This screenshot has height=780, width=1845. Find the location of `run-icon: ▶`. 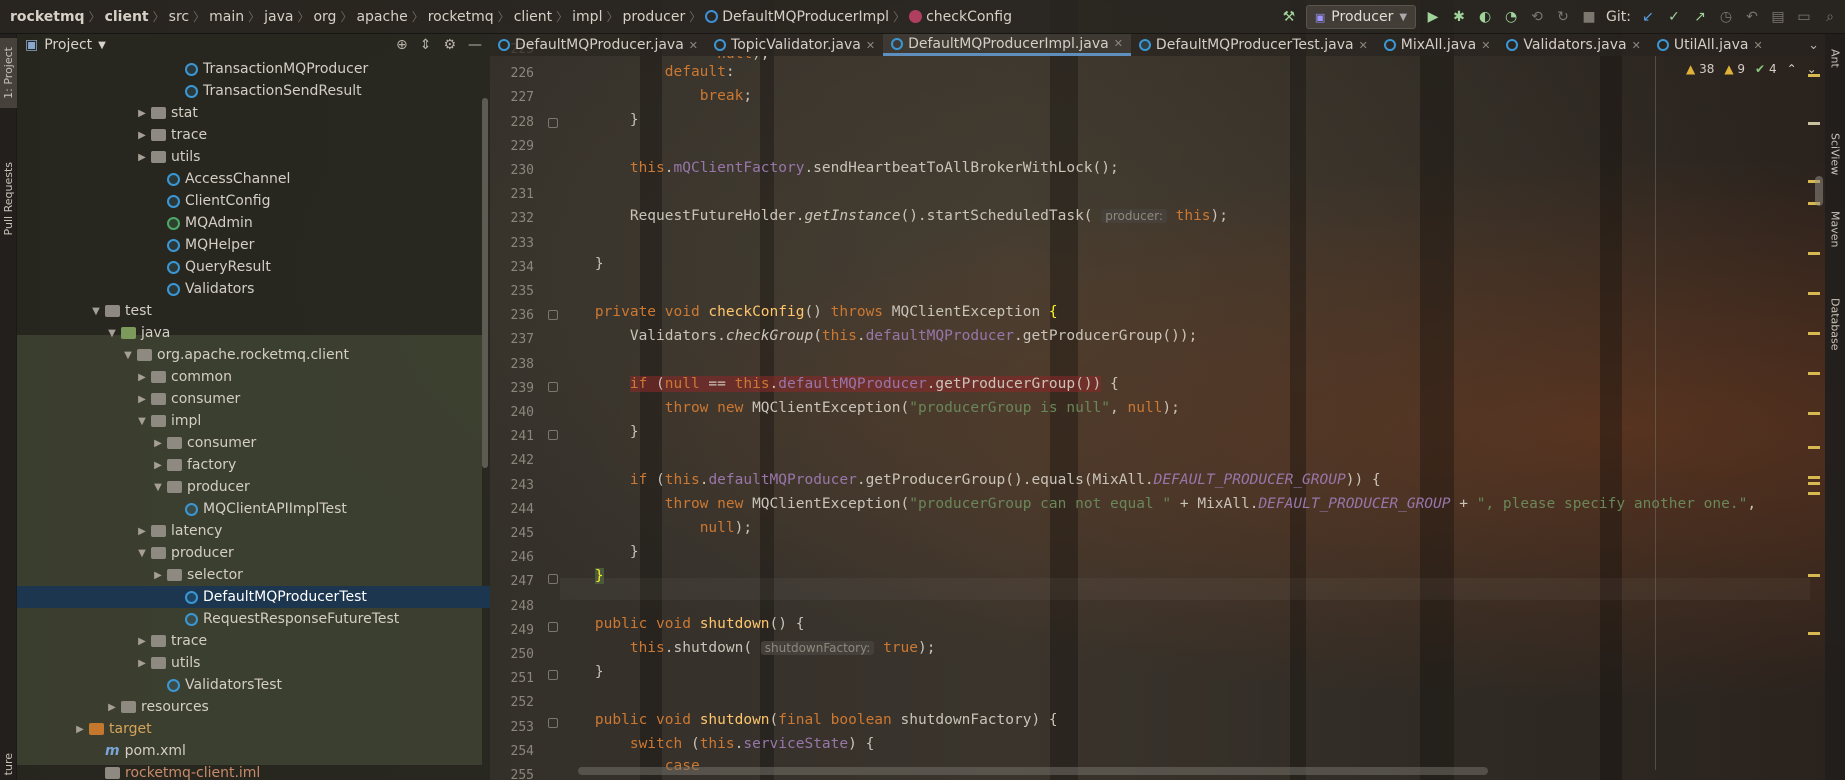

run-icon: ▶ is located at coordinates (1433, 17).